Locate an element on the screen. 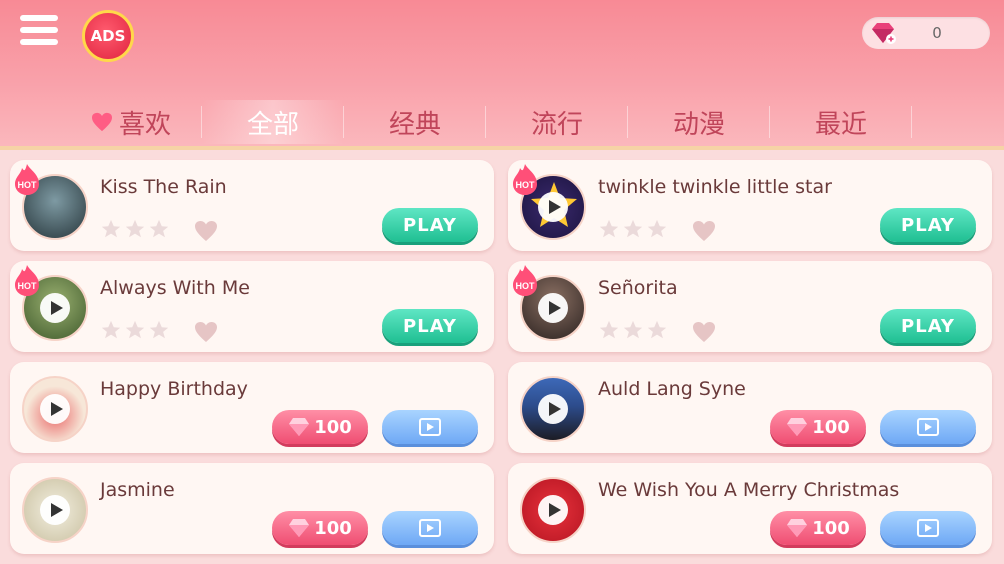  ads-label: ADS is located at coordinates (108, 36).